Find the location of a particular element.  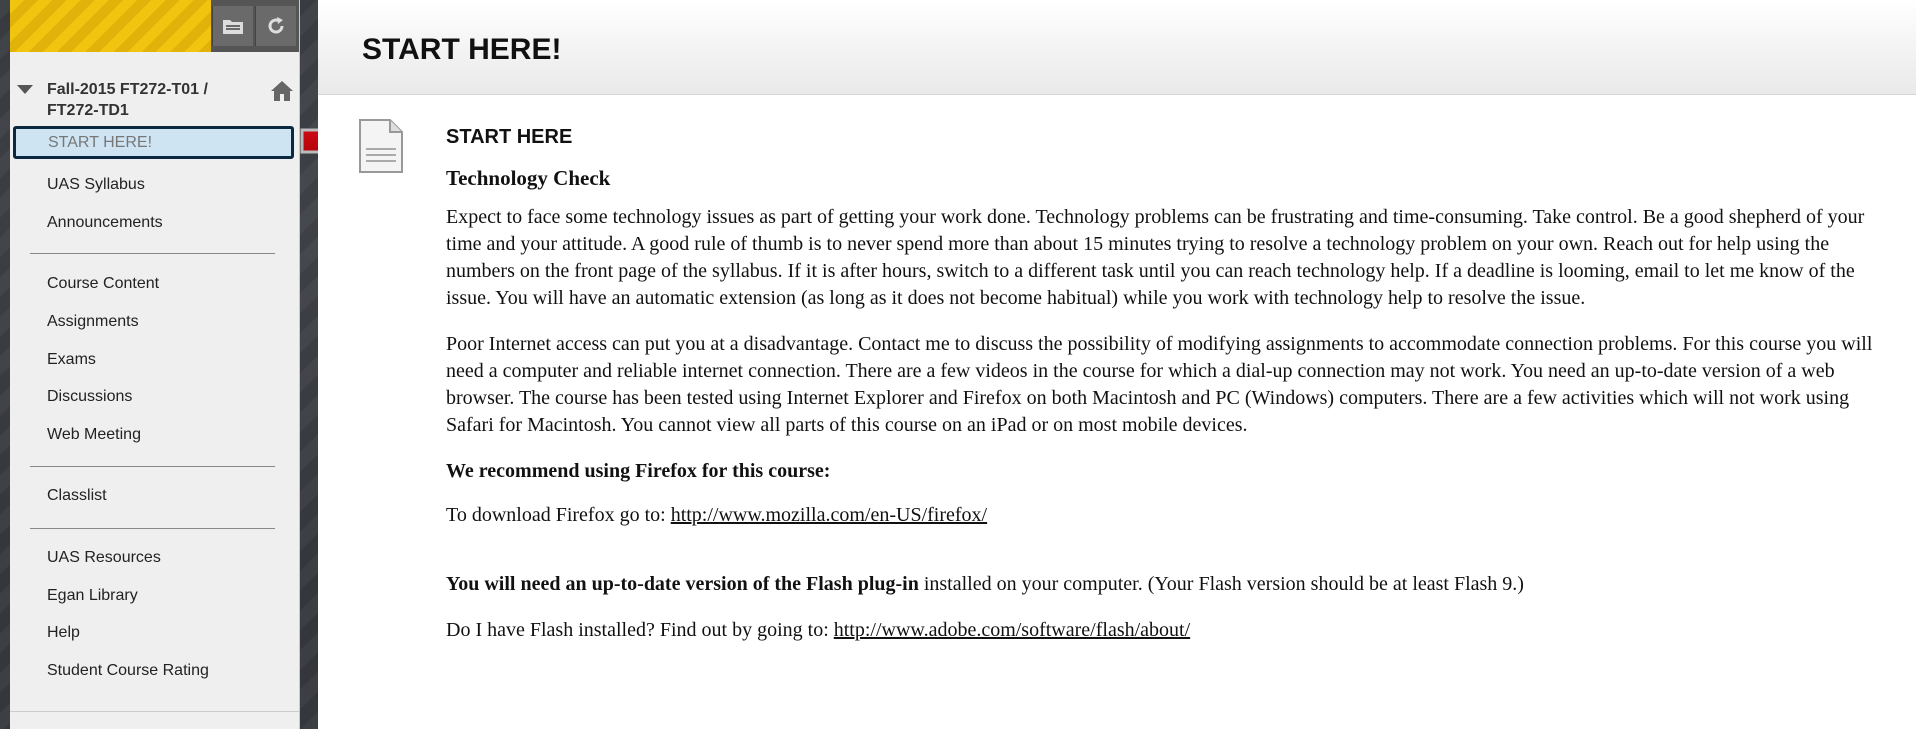

refresh-icon is located at coordinates (276, 25).